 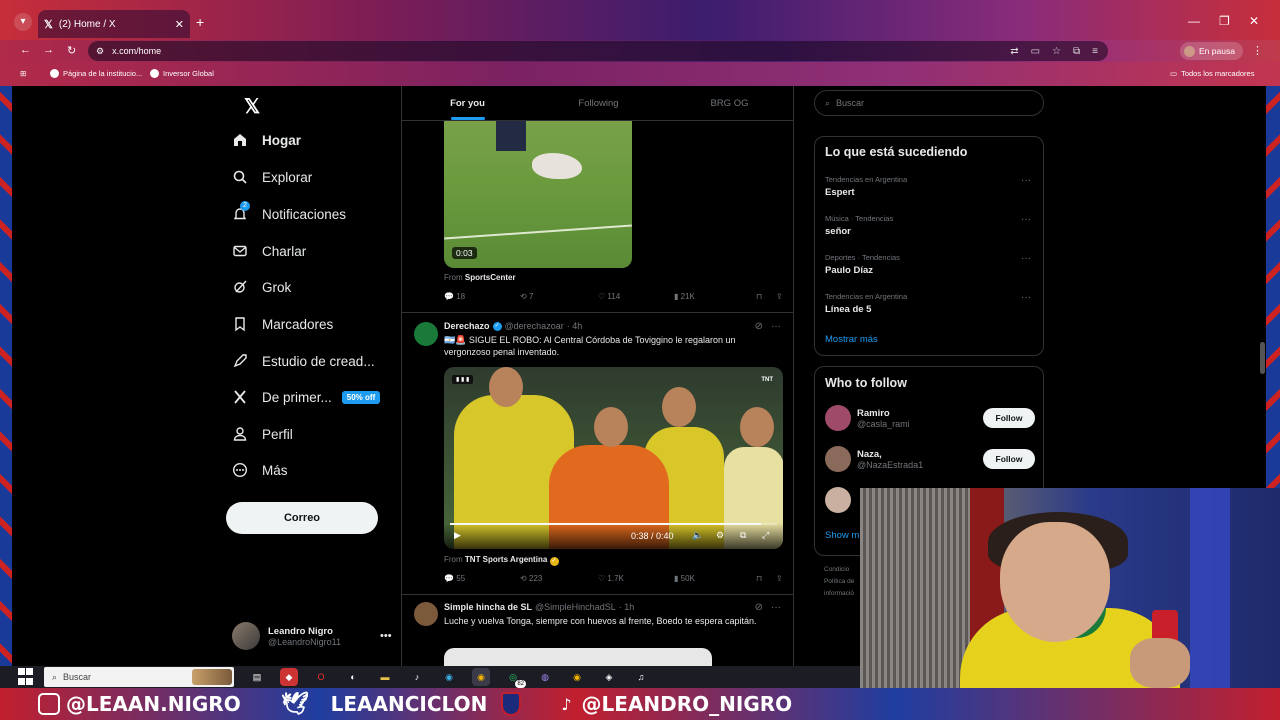 What do you see at coordinates (1009, 459) in the screenshot?
I see `follow-button: Follow` at bounding box center [1009, 459].